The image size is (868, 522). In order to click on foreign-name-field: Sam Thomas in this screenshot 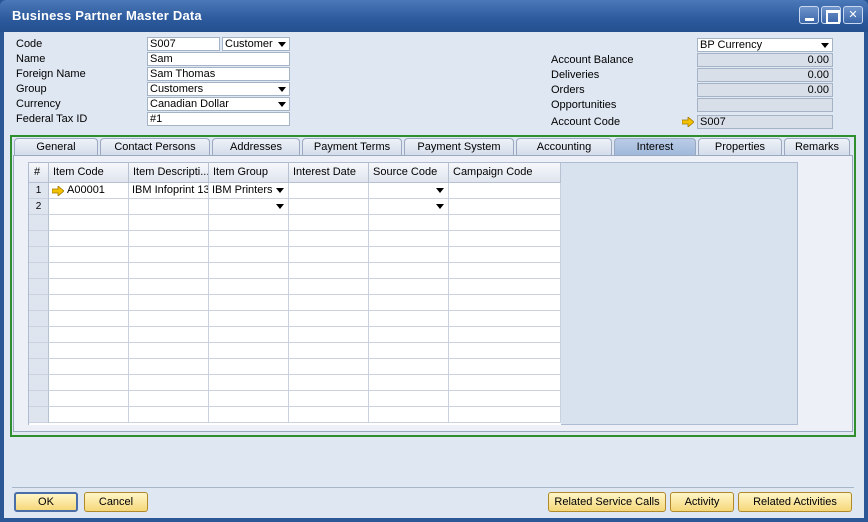, I will do `click(218, 74)`.